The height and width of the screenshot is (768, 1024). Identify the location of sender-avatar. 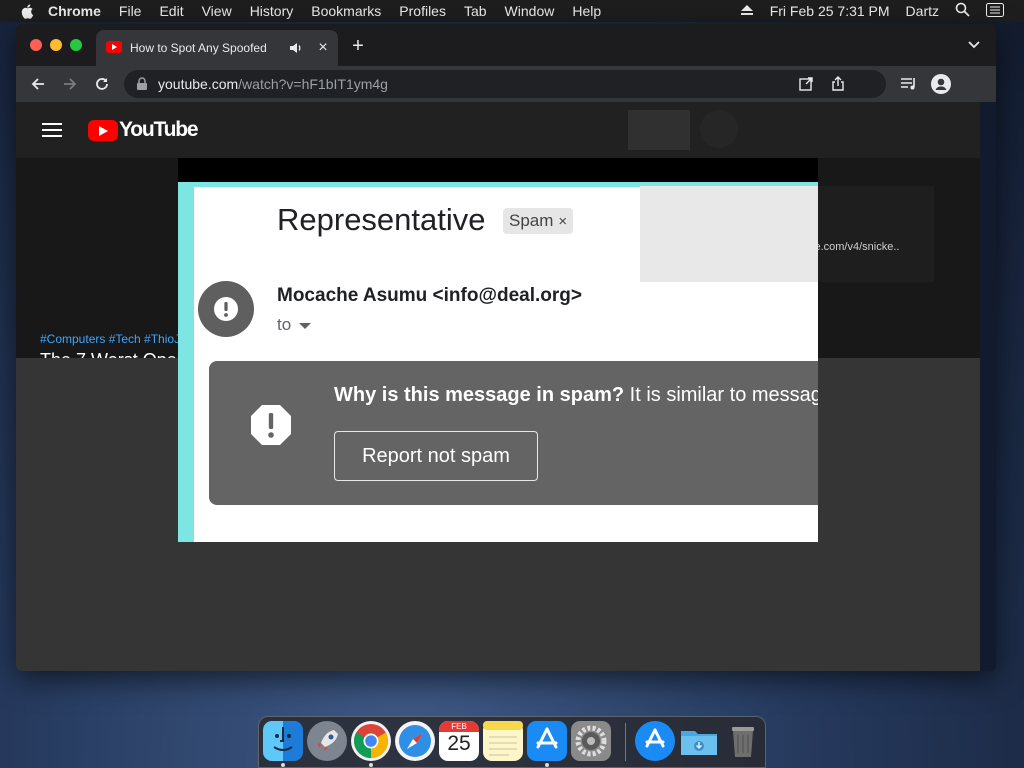
(226, 309).